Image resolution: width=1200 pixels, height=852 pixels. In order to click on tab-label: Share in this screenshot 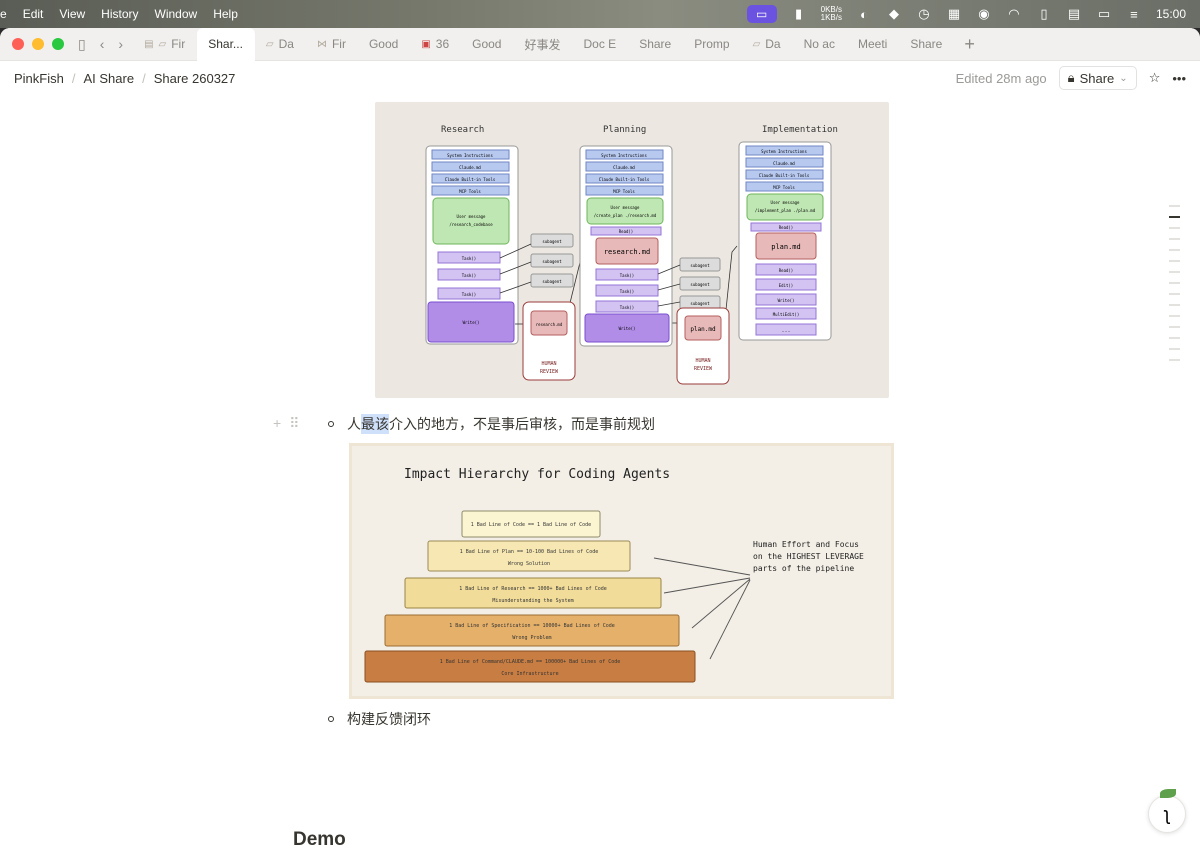, I will do `click(655, 44)`.